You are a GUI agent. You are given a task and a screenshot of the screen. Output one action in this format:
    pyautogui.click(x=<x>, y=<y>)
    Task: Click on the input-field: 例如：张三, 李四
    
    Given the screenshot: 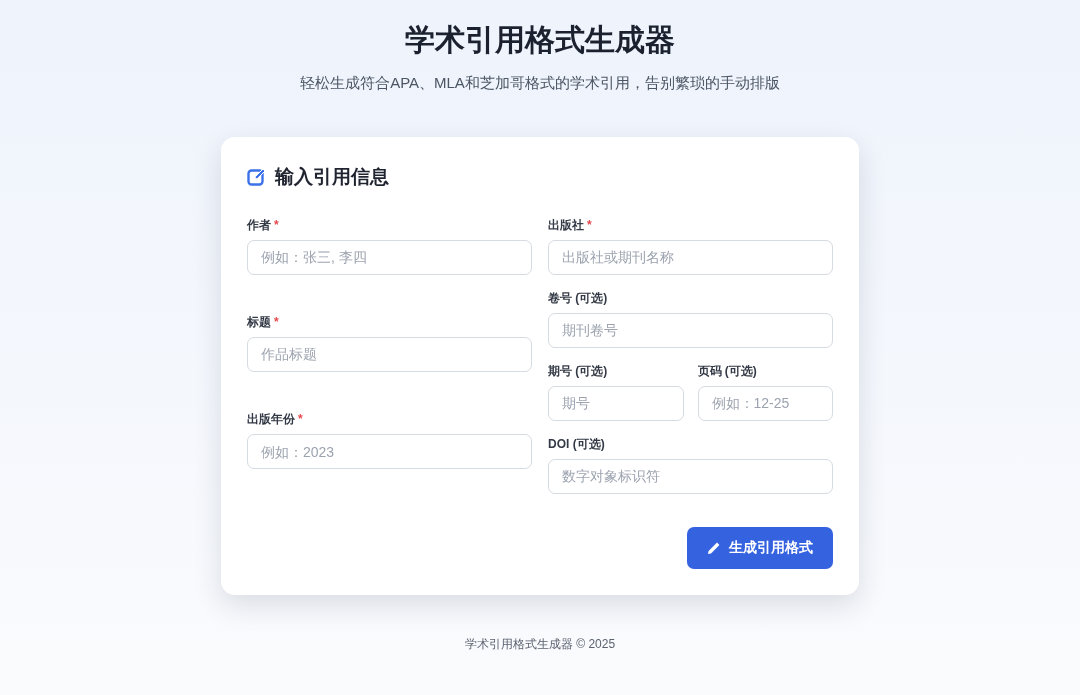 What is the action you would take?
    pyautogui.click(x=389, y=257)
    